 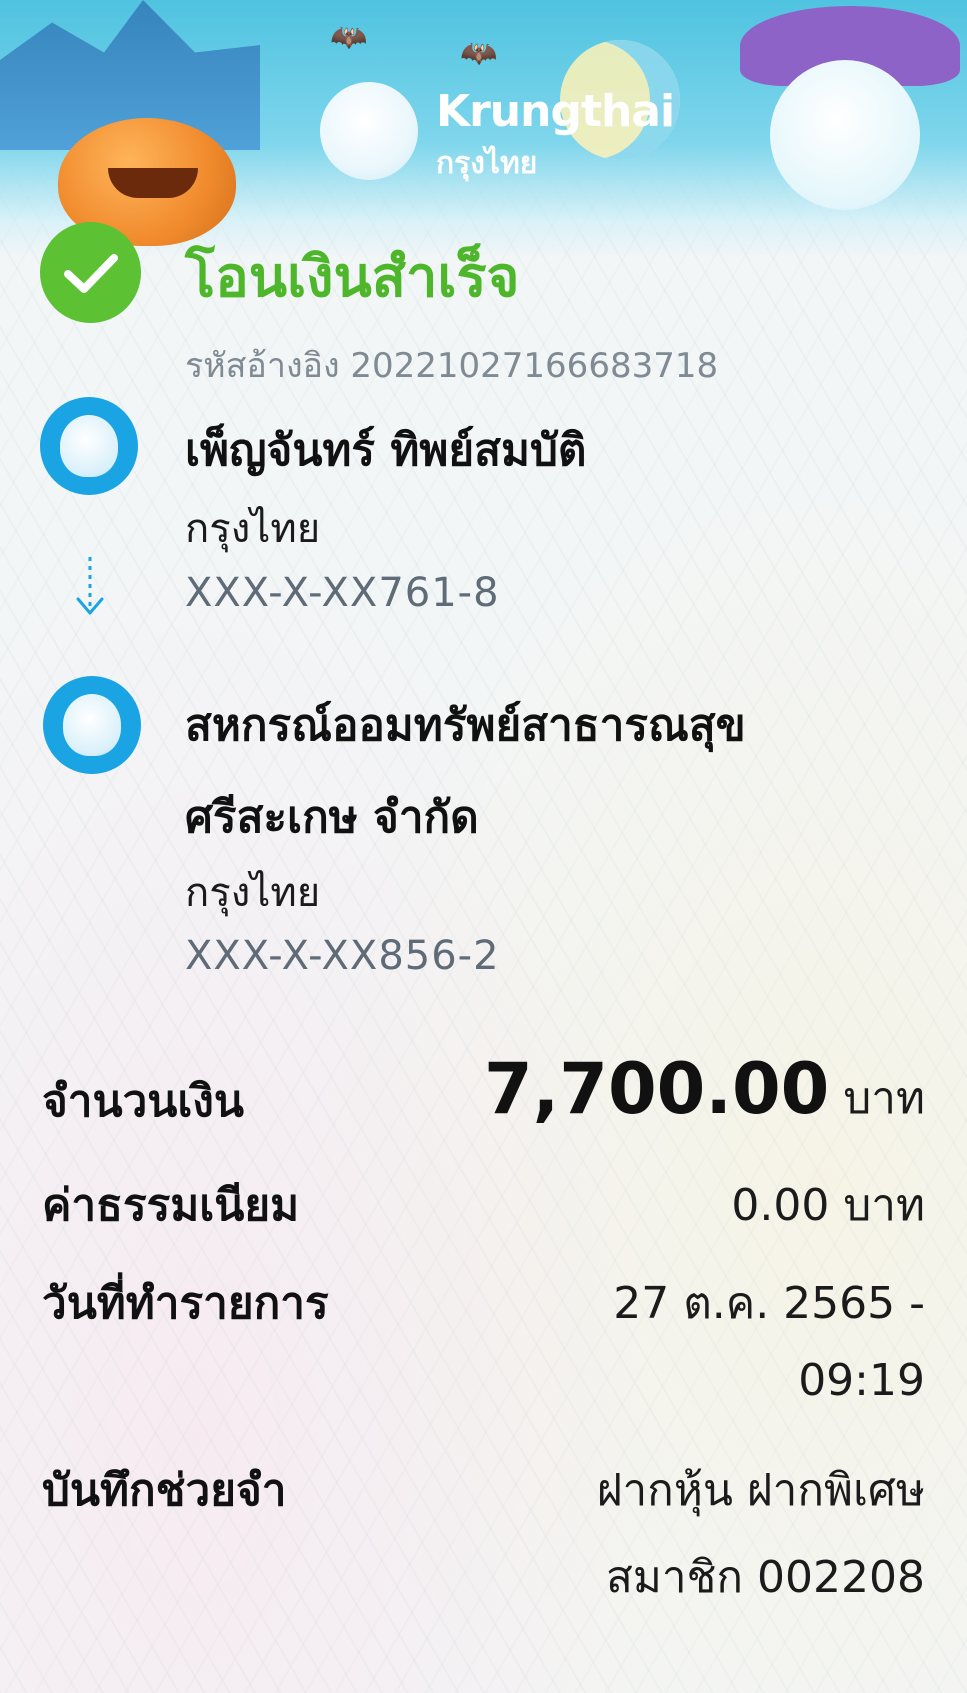 What do you see at coordinates (465, 725) in the screenshot?
I see `receiver-name-line1: สหกรณ์ออมทรัพย์สาธารณสุข` at bounding box center [465, 725].